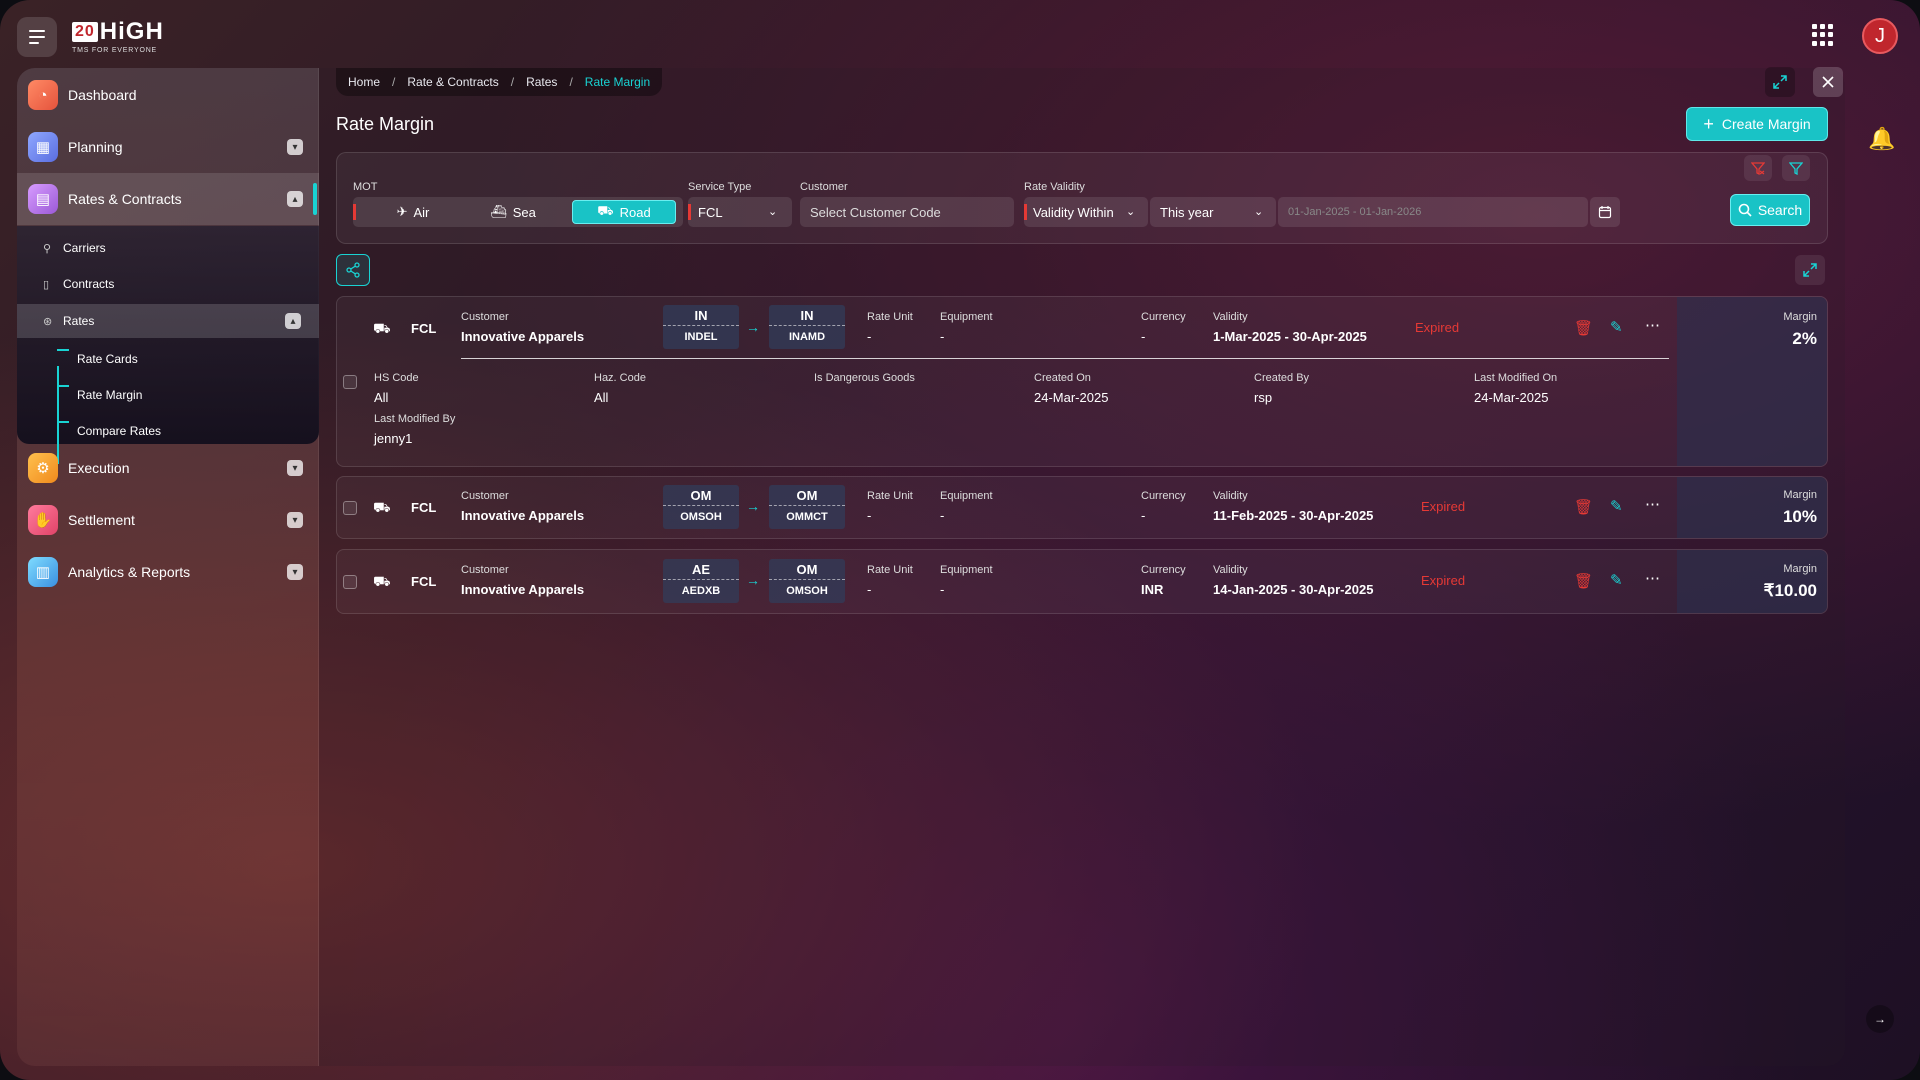 The width and height of the screenshot is (1920, 1080). What do you see at coordinates (393, 438) in the screenshot?
I see `last-modified-by-value: jenny1` at bounding box center [393, 438].